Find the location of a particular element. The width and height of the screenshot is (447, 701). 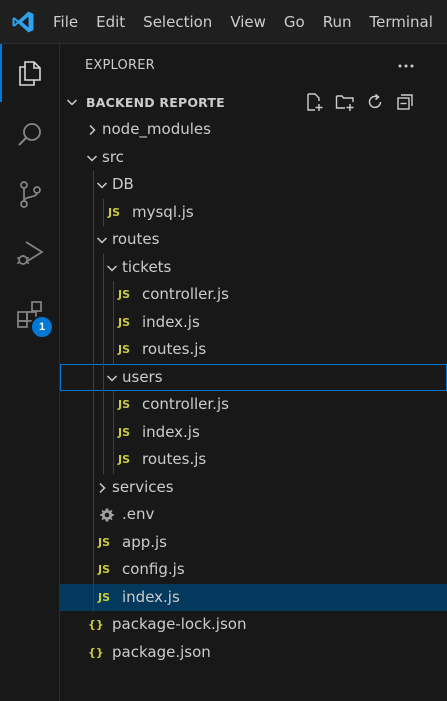

tree-item-label: package-lock.json is located at coordinates (179, 624).